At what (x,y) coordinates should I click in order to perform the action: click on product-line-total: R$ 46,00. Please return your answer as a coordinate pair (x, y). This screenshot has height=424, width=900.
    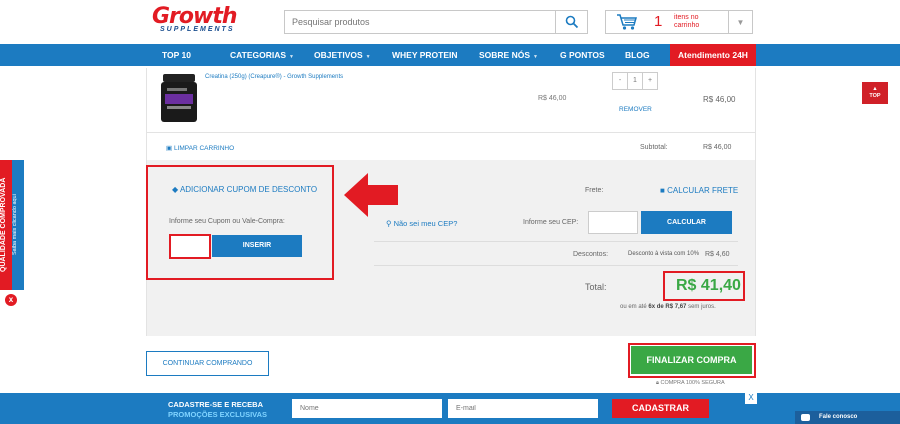
    Looking at the image, I should click on (719, 99).